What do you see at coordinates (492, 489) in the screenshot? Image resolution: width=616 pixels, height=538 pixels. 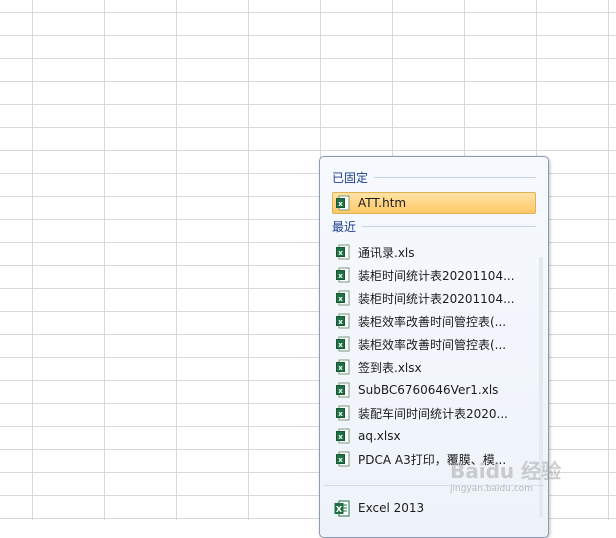 I see `watermark-subtext: jingyan.baidu.com` at bounding box center [492, 489].